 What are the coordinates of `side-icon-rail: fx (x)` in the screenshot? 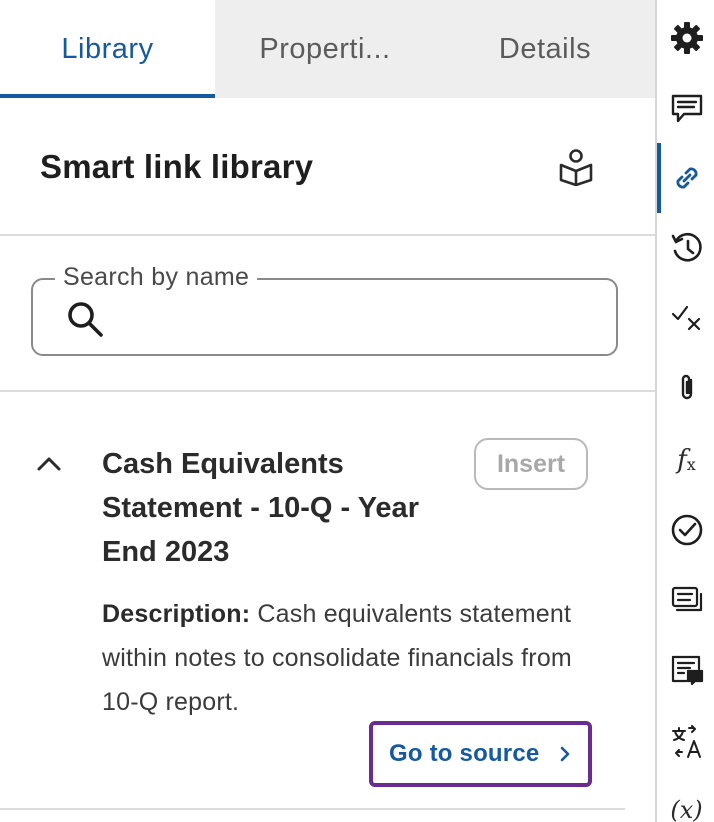 It's located at (684, 411).